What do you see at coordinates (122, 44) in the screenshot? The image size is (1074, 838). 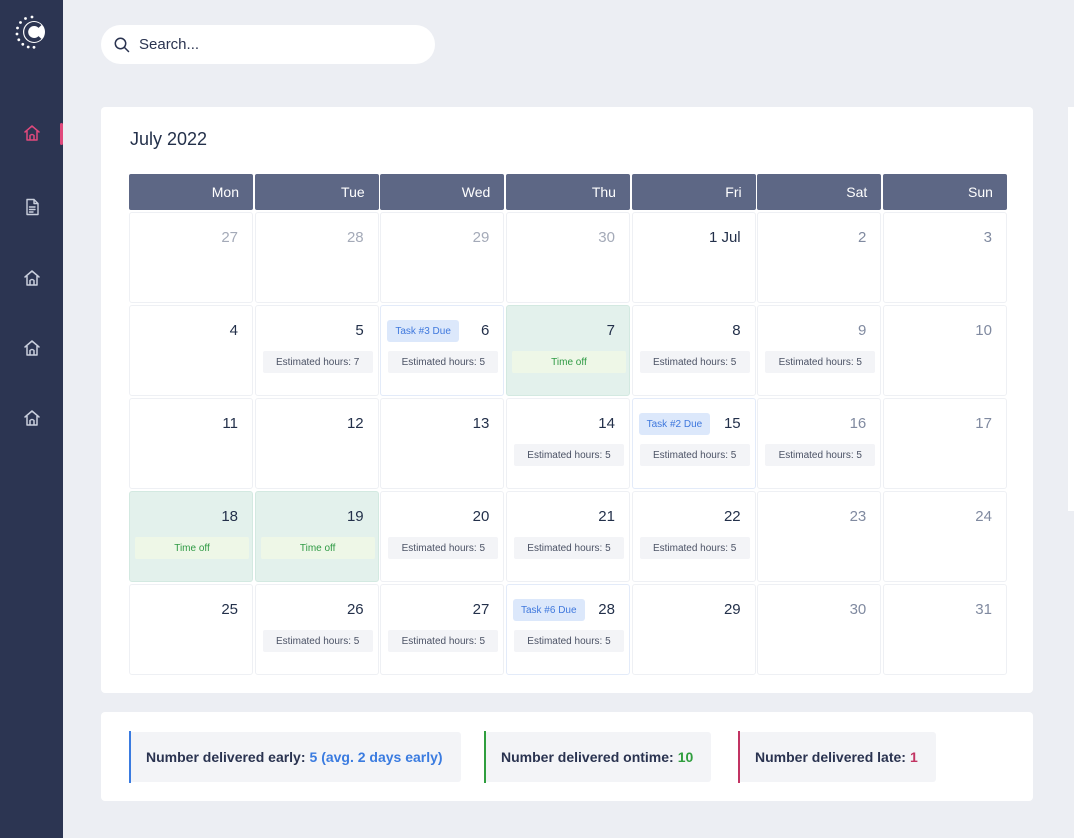 I see `search-icon` at bounding box center [122, 44].